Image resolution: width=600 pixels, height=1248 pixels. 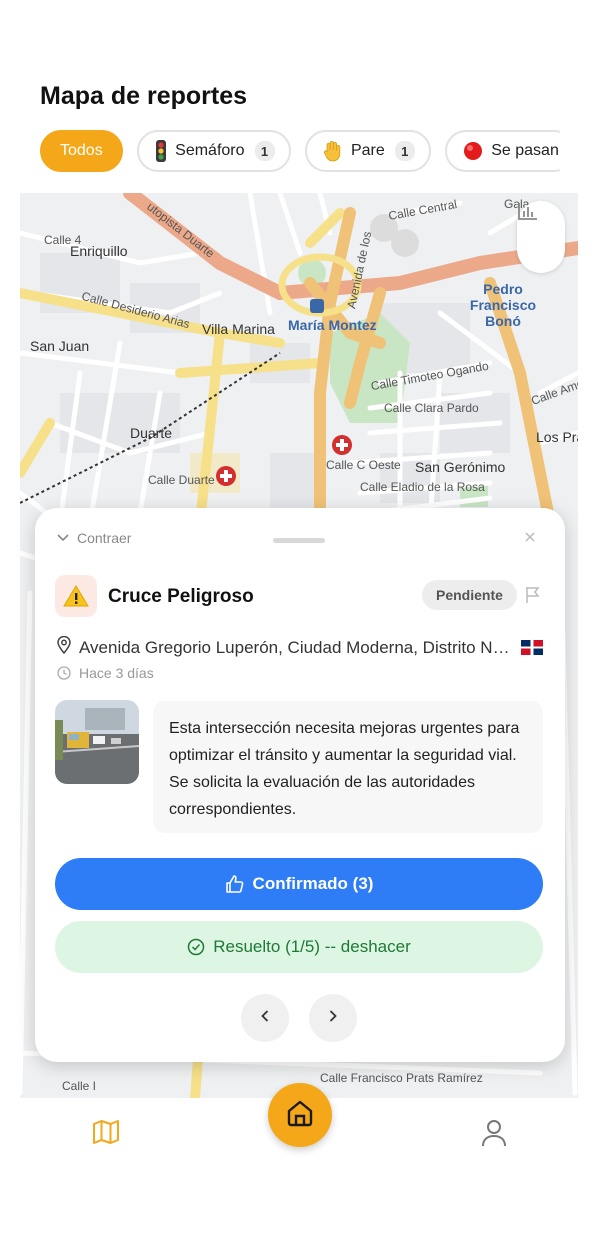 I want to click on map-label: Calle 4, so click(x=63, y=240).